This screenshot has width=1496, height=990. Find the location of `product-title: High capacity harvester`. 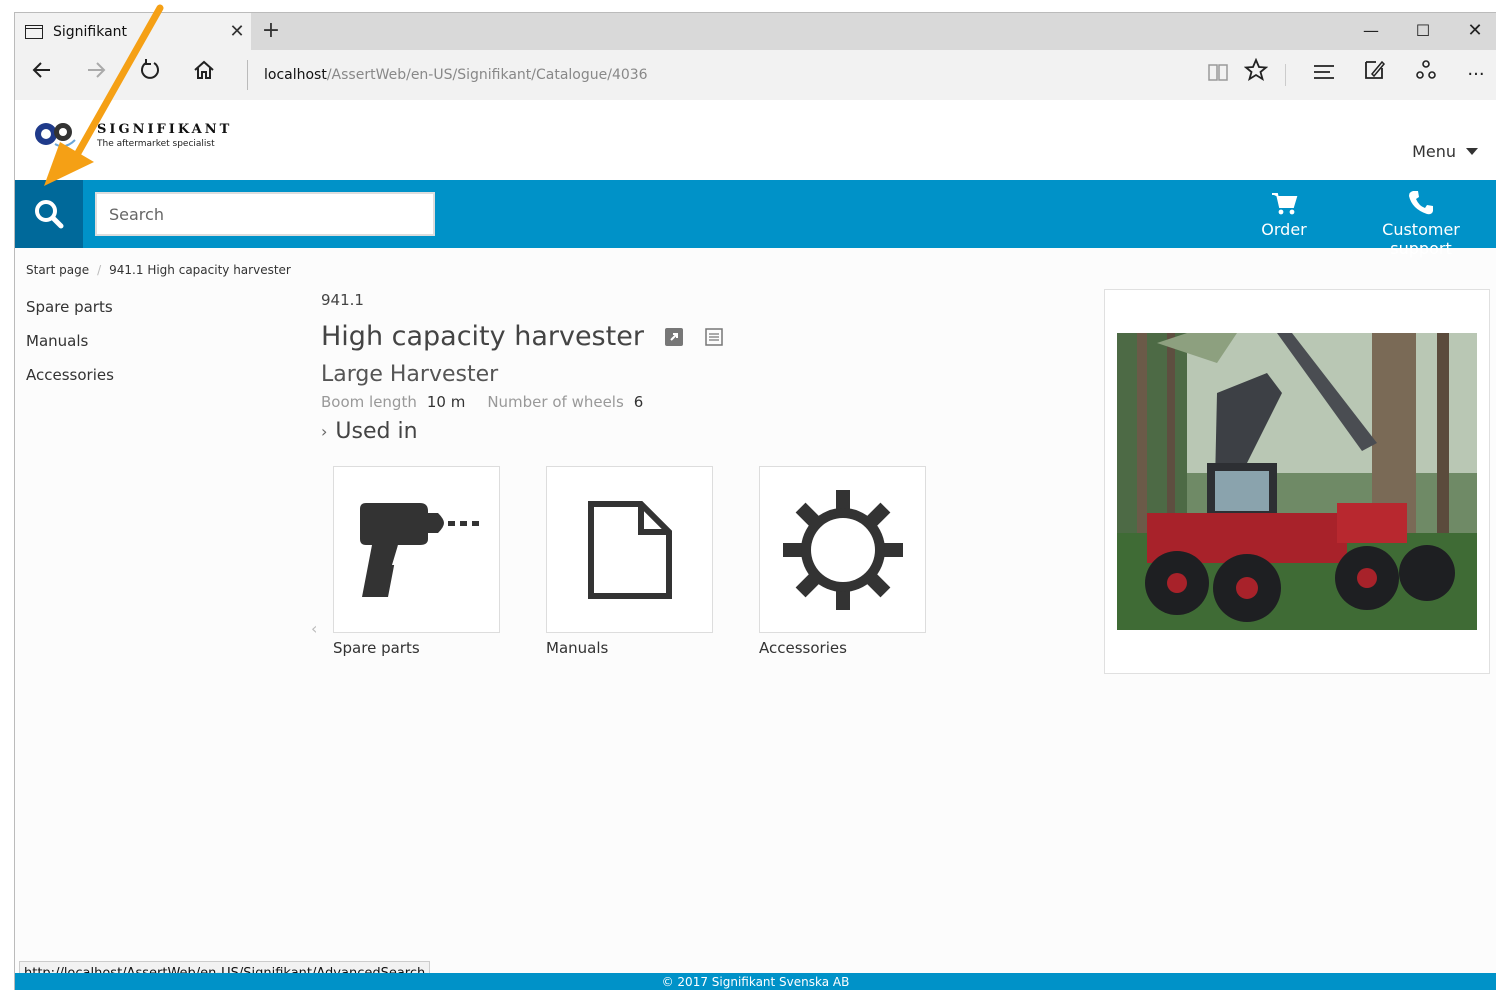

product-title: High capacity harvester is located at coordinates (482, 336).